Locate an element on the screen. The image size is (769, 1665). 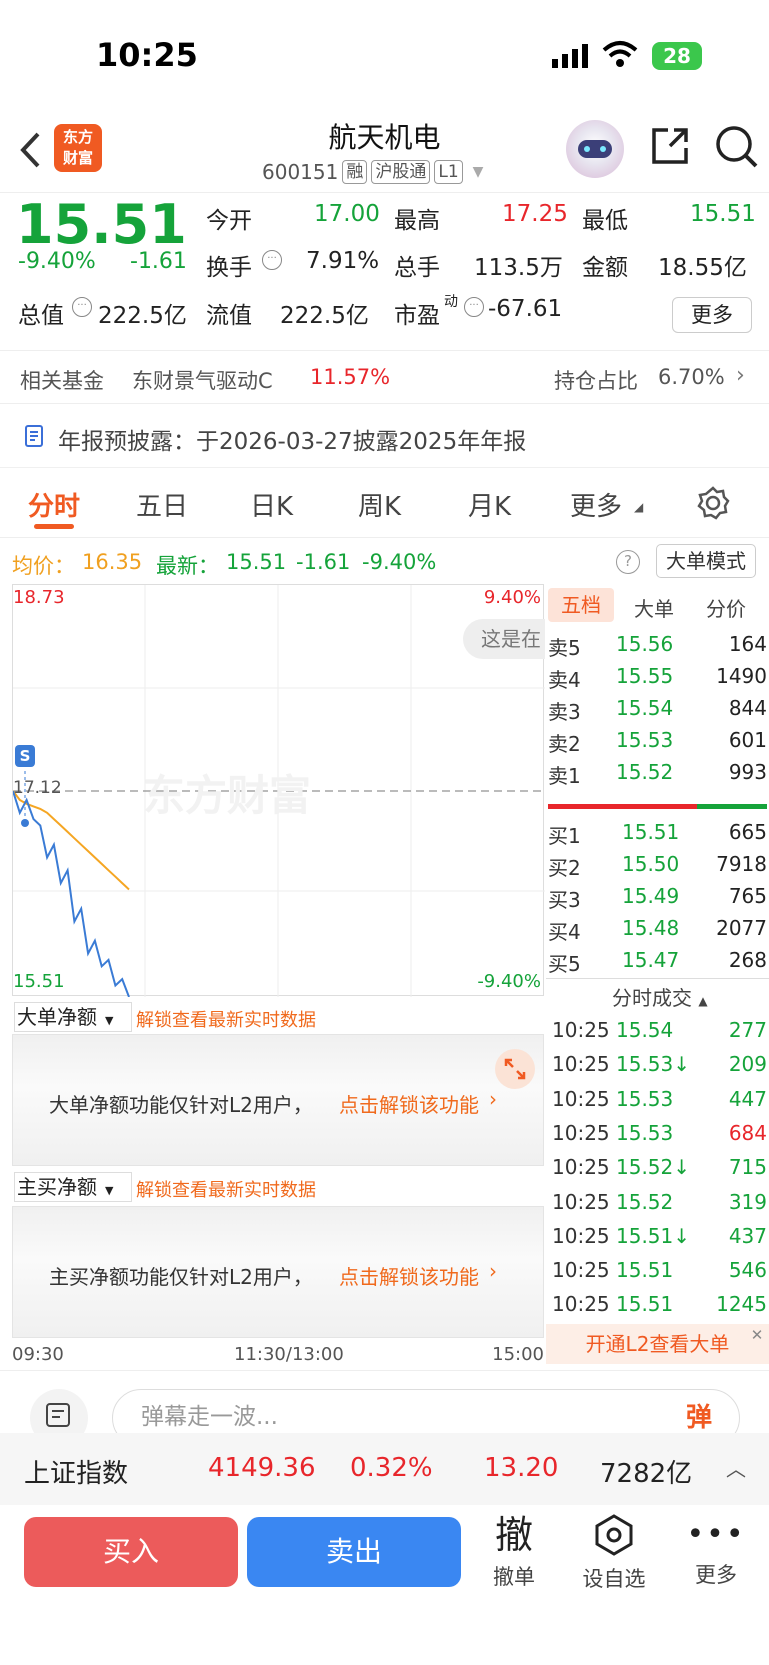
tab-weekly-k: 周K is located at coordinates (379, 504).